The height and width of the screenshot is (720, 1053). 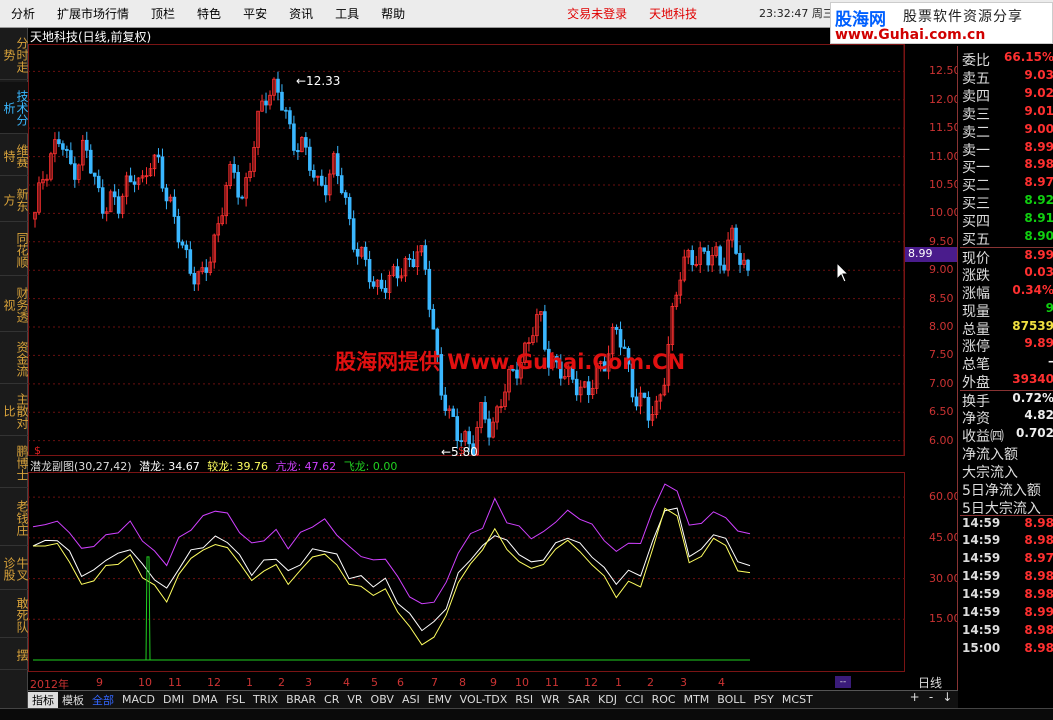 What do you see at coordinates (393, 13) in the screenshot?
I see `menu-help: 帮助` at bounding box center [393, 13].